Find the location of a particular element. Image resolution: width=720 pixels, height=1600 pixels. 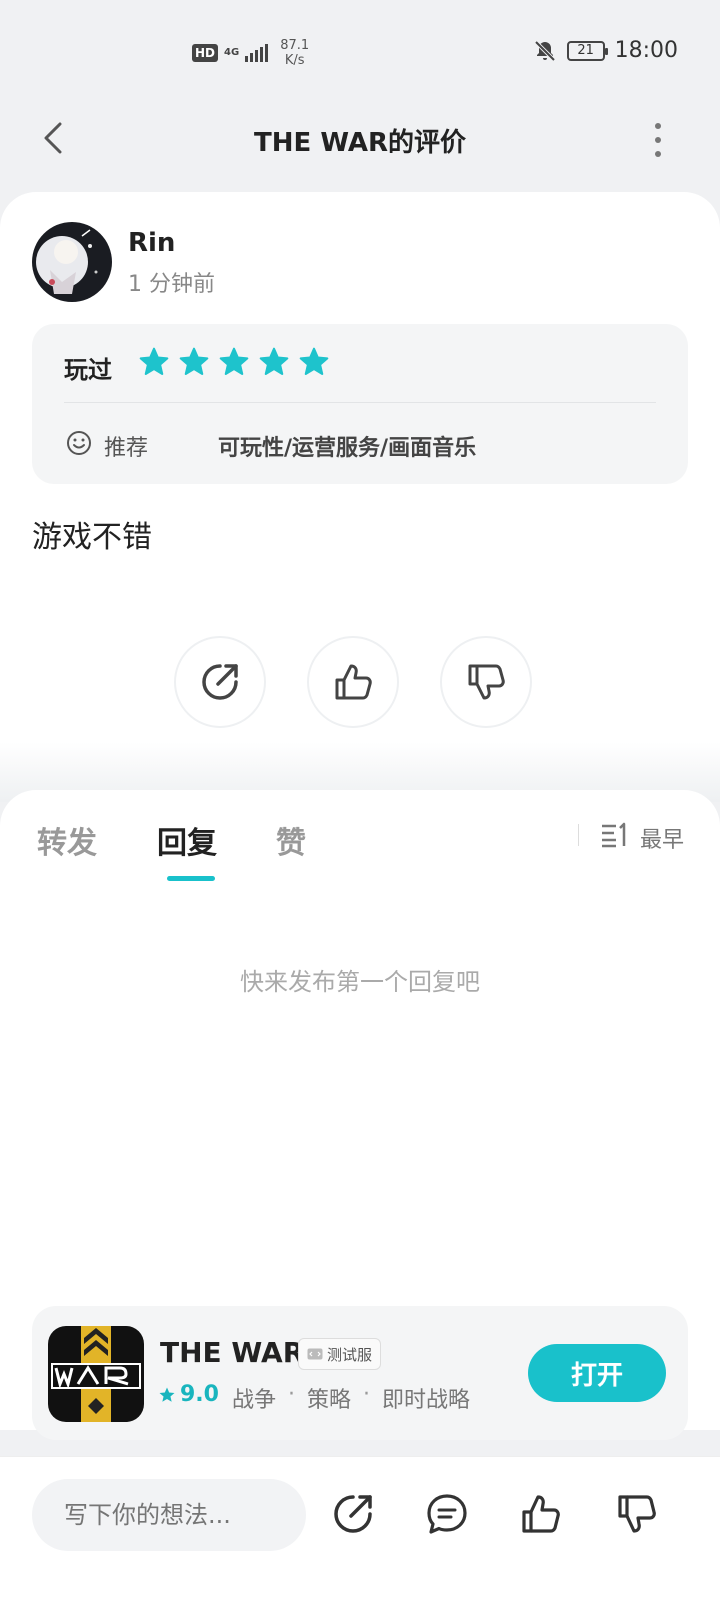

the-war-logo is located at coordinates (96, 1374).